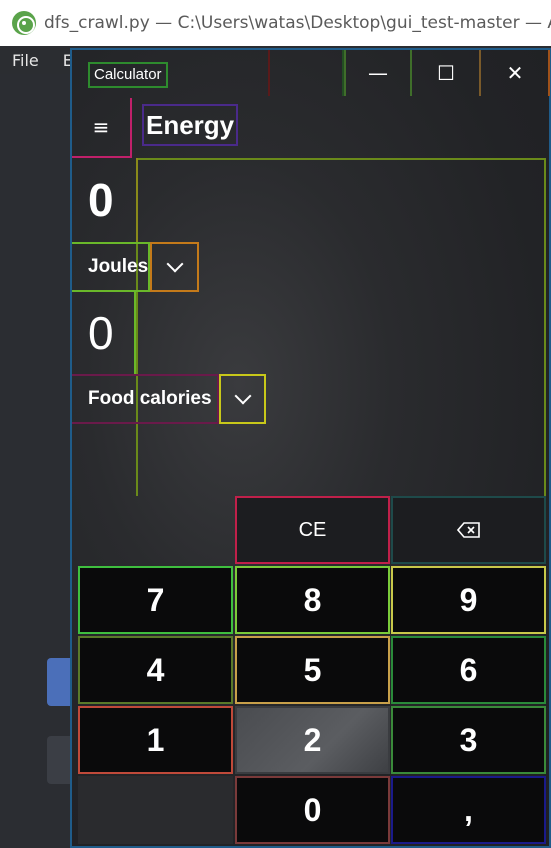  What do you see at coordinates (310, 128) in the screenshot?
I see `calculator-header: ≡ Energy` at bounding box center [310, 128].